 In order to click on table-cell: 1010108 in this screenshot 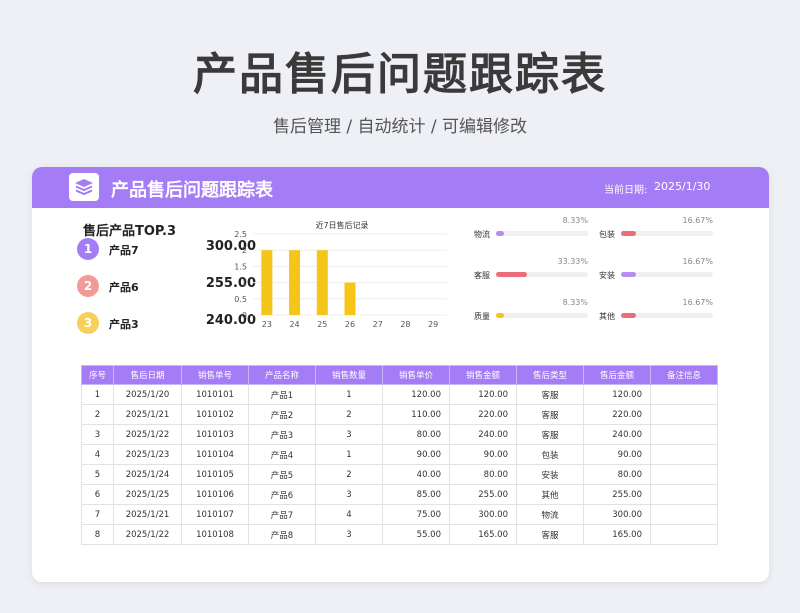, I will do `click(215, 534)`.